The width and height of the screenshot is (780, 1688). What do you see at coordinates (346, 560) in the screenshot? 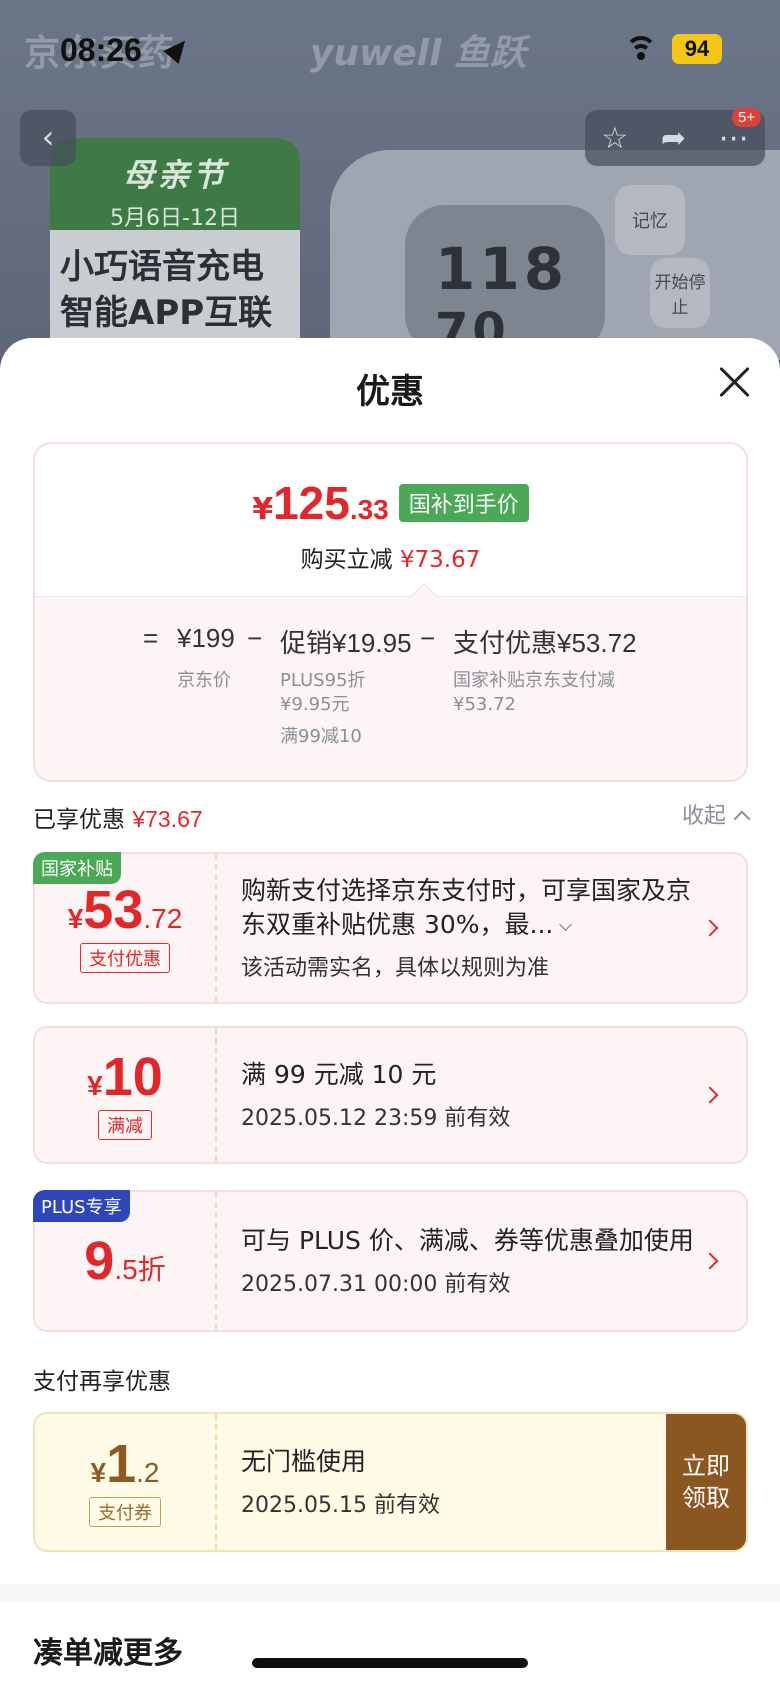
I see `reduce-label: 购买立减` at bounding box center [346, 560].